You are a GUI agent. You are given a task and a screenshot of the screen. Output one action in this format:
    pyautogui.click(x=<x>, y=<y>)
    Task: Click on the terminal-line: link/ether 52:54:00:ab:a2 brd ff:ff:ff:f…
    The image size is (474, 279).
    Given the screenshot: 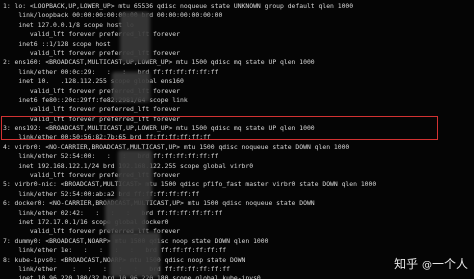 What is the action you would take?
    pyautogui.click(x=101, y=193)
    